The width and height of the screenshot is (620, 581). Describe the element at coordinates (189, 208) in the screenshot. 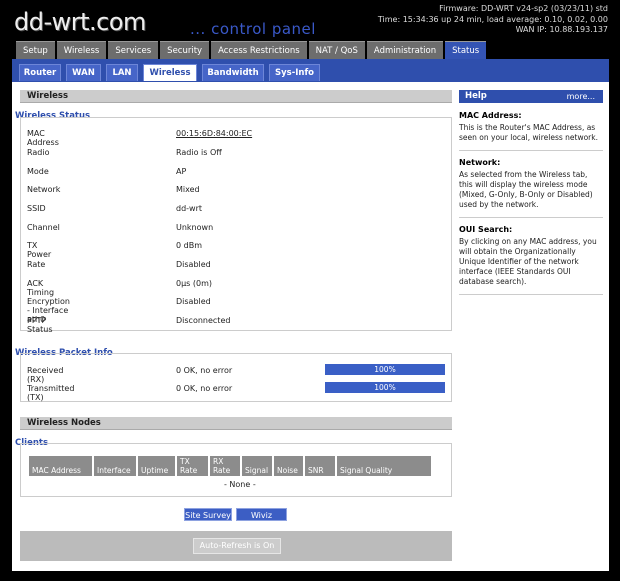

I see `status-value: dd-wrt` at that location.